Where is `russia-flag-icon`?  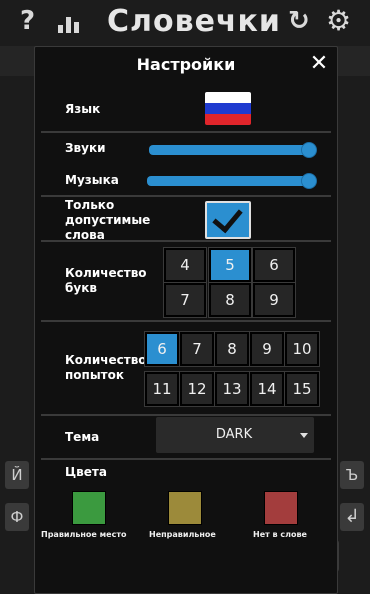
russia-flag-icon is located at coordinates (228, 108).